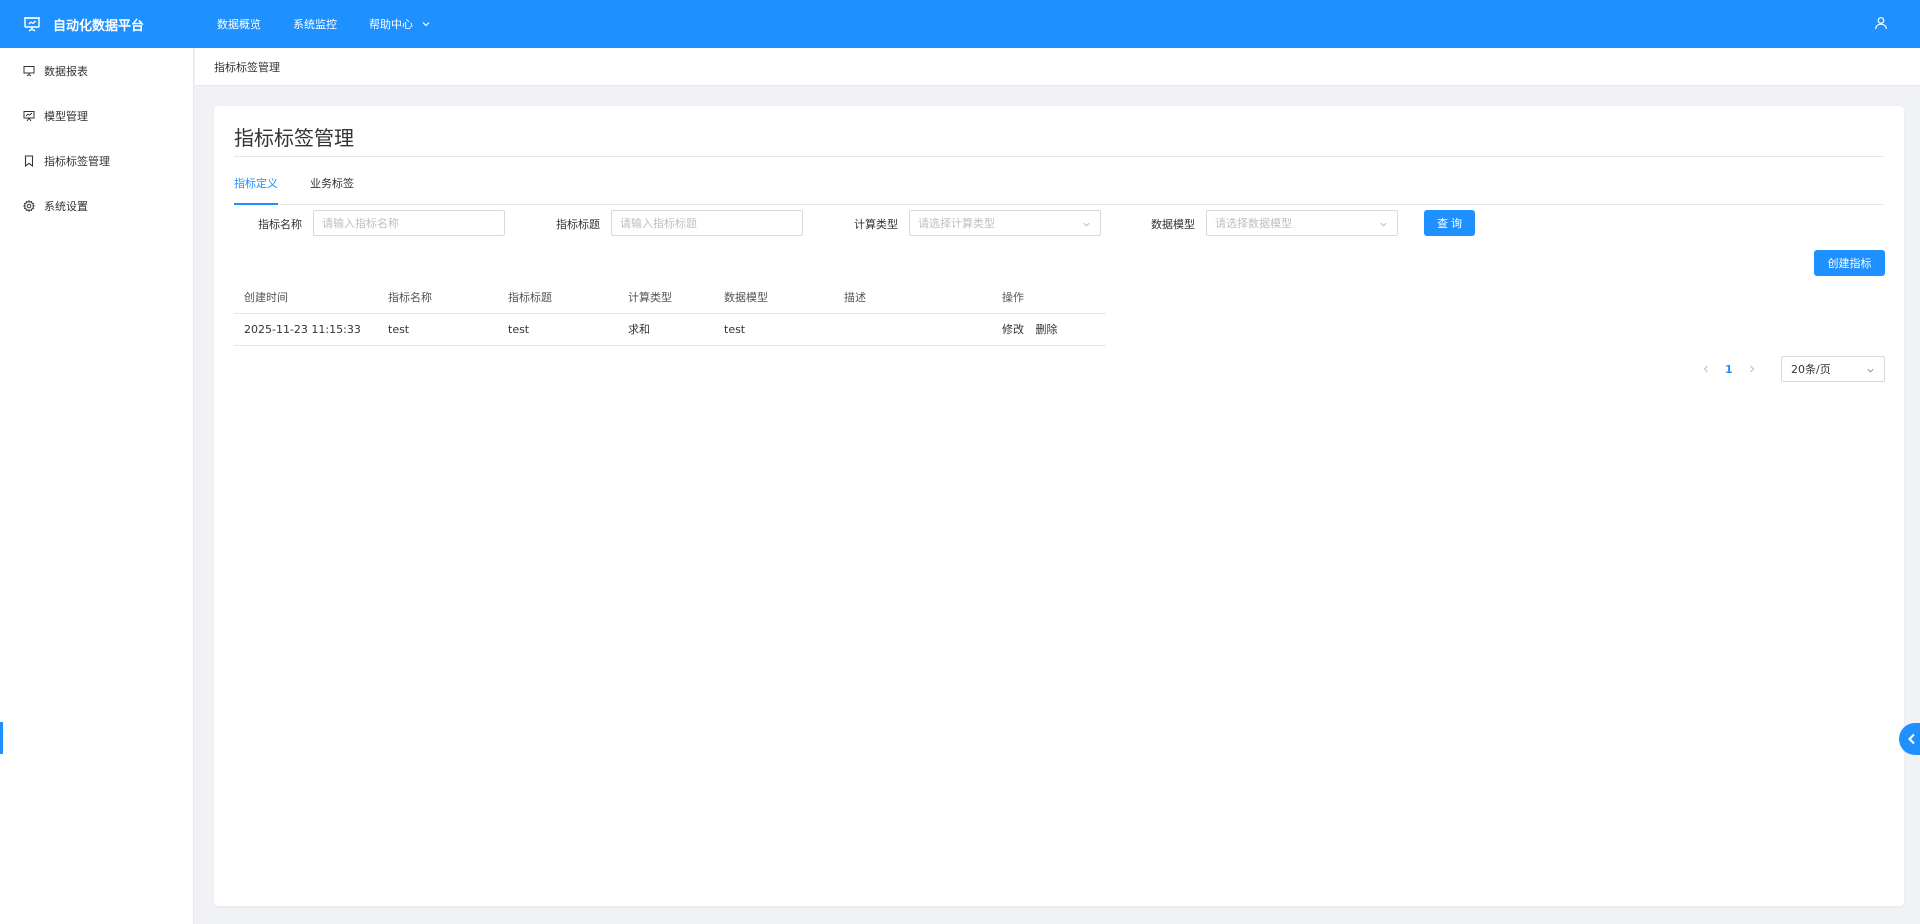  What do you see at coordinates (960, 24) in the screenshot?
I see `top-navbar: 自动化数据平台 数据概览 系统监控 帮助中心` at bounding box center [960, 24].